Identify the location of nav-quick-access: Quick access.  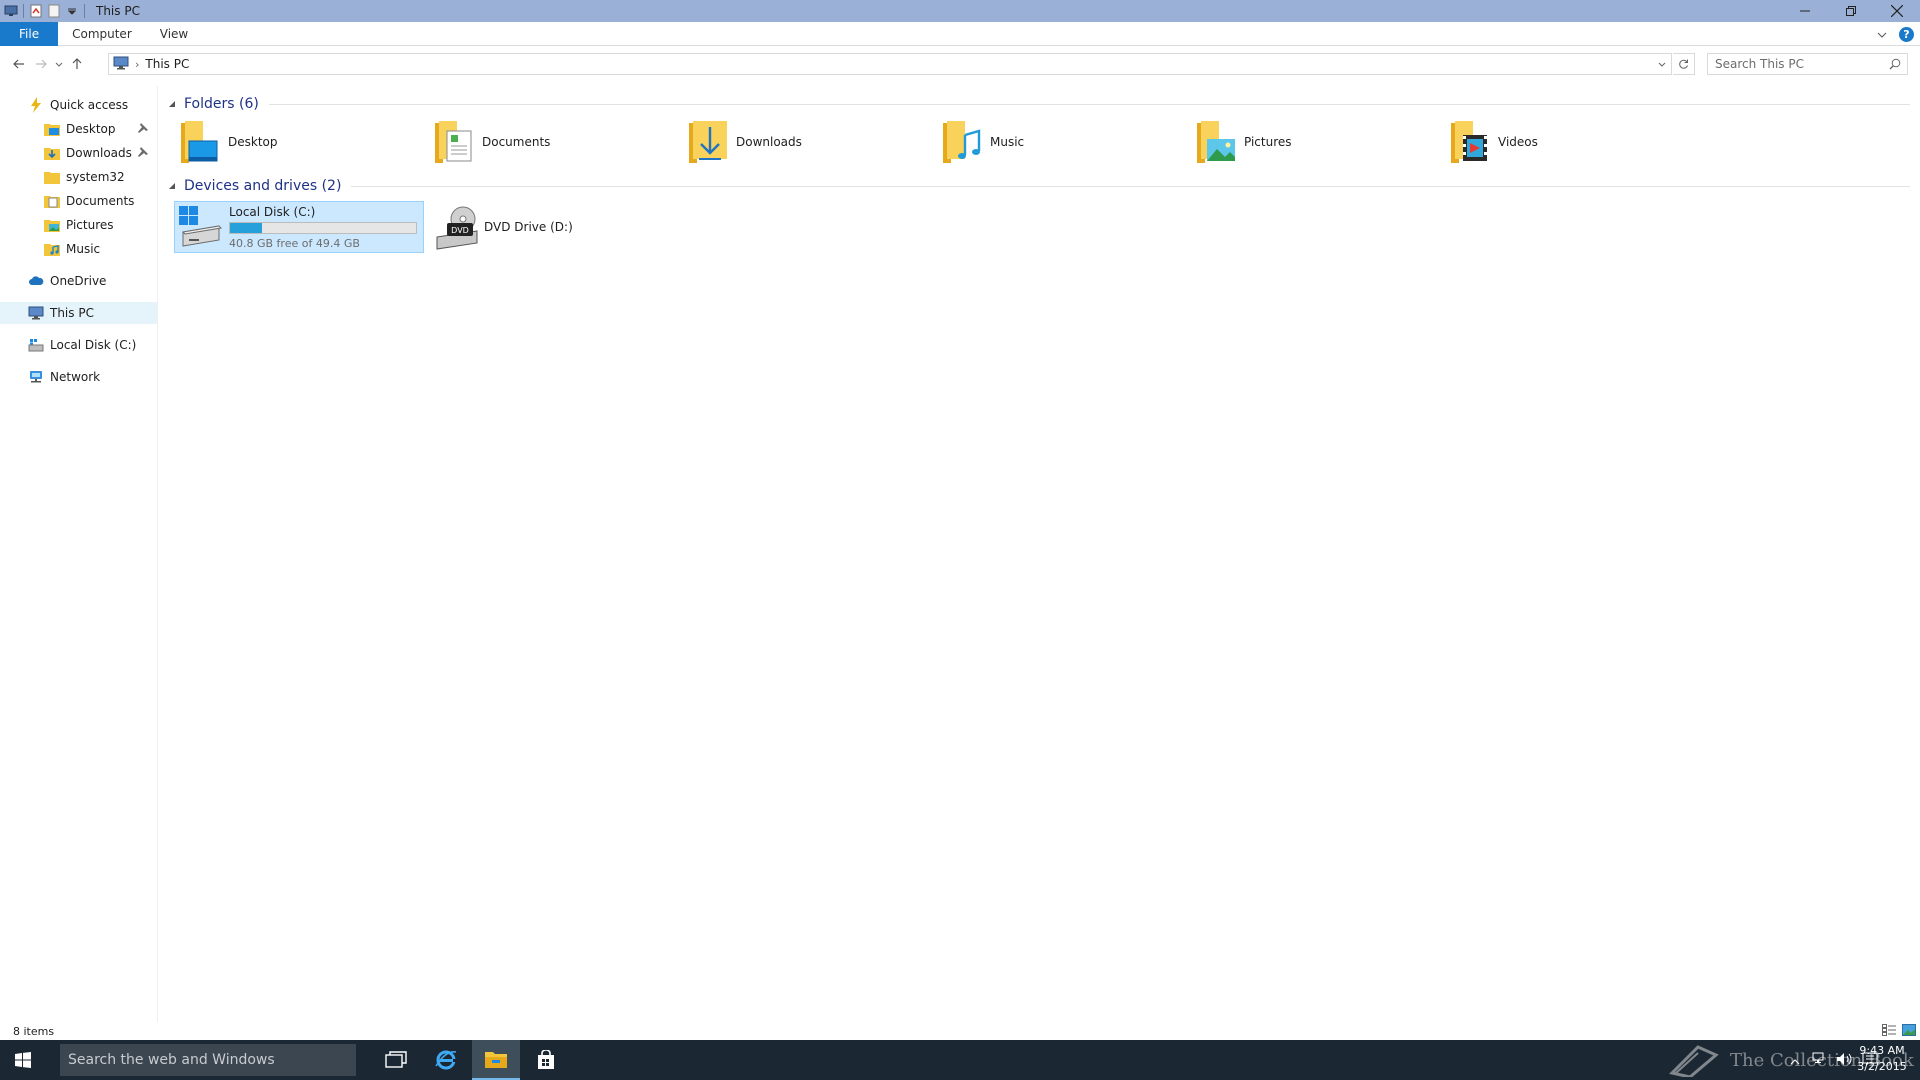
(78, 105).